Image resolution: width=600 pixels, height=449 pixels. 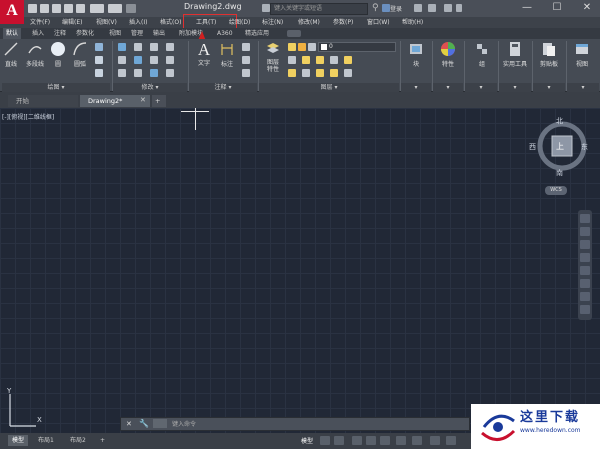 I want to click on close-button: ✕, so click(x=587, y=8).